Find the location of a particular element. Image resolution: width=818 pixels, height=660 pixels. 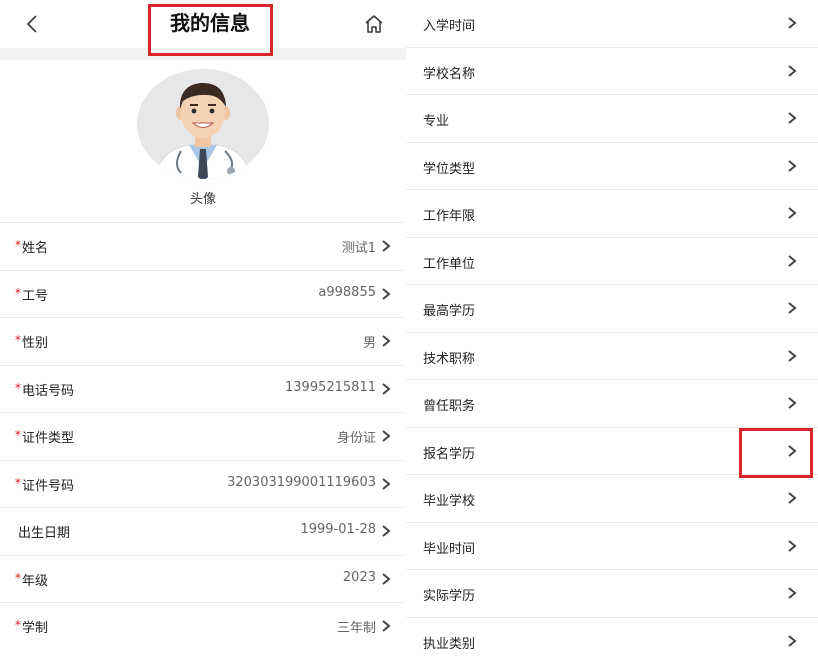

avatar is located at coordinates (203, 124).